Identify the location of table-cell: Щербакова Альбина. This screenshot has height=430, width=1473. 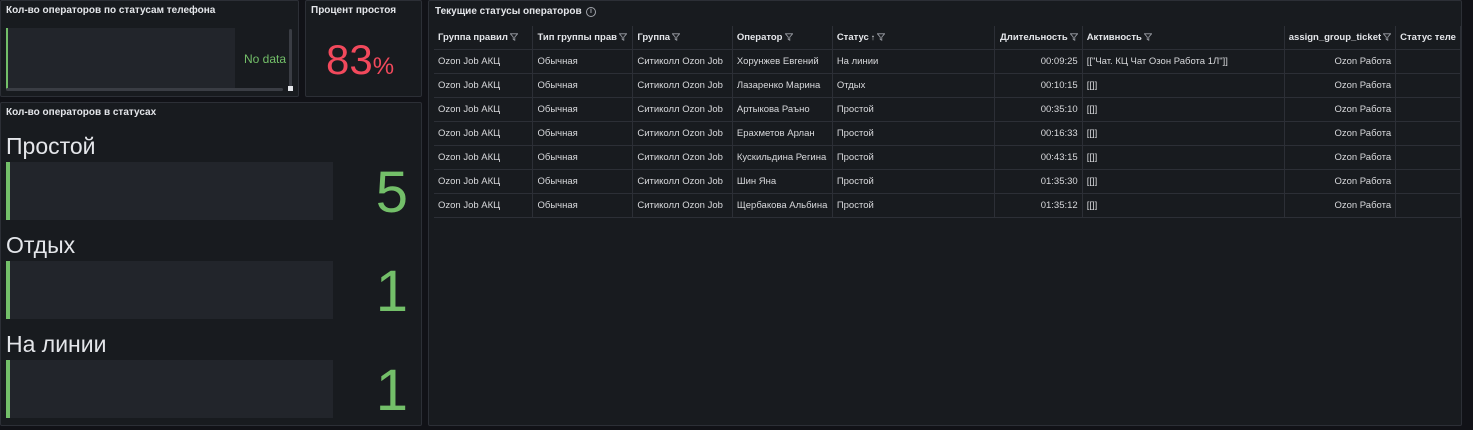
(782, 205).